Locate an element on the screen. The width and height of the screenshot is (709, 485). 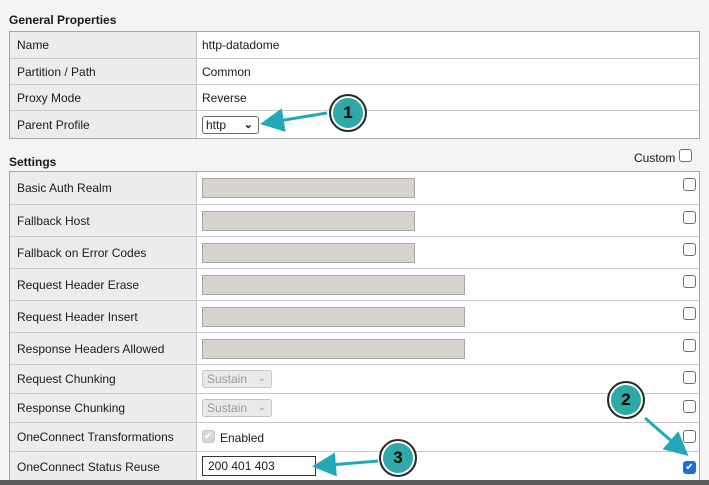
callout-3: 3 is located at coordinates (398, 458).